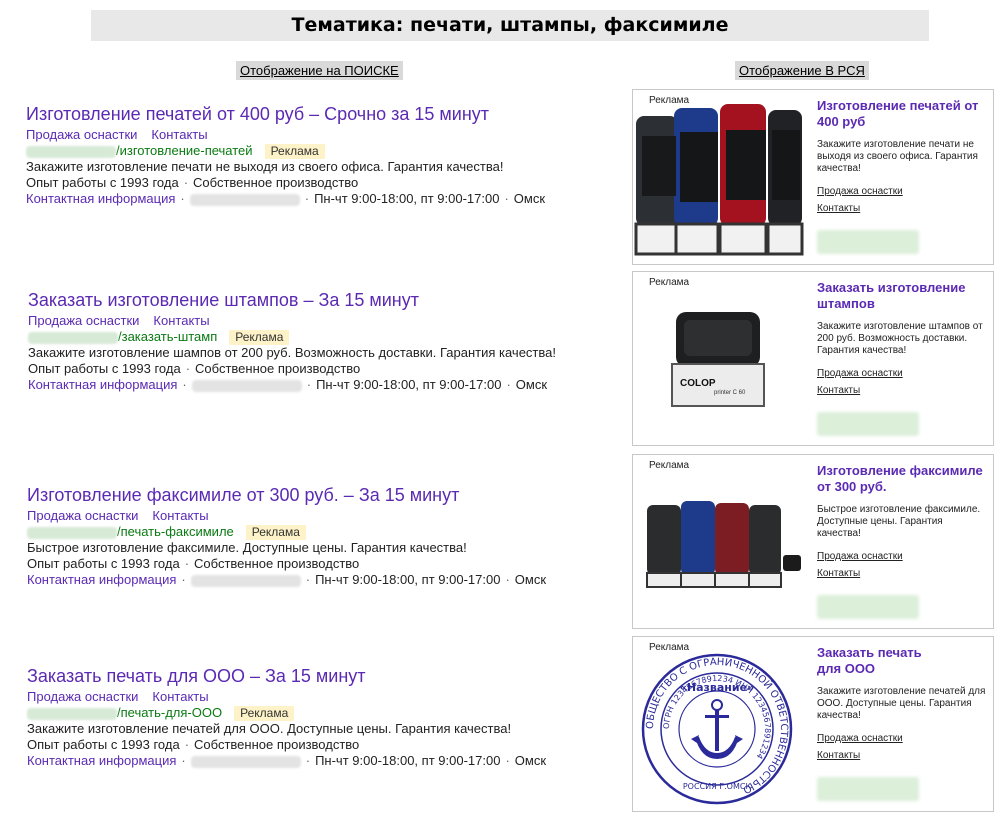  What do you see at coordinates (877, 661) in the screenshot?
I see `rsa-ad-title: Заказать печать для ООО` at bounding box center [877, 661].